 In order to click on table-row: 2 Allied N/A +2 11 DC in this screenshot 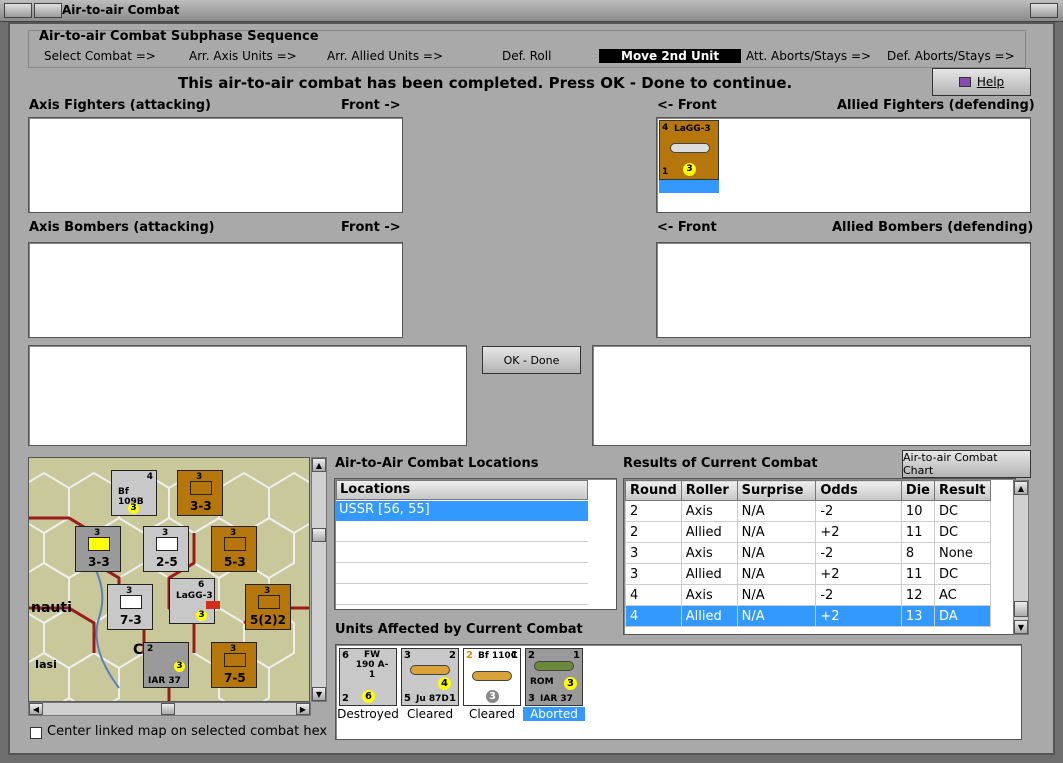, I will do `click(808, 532)`.